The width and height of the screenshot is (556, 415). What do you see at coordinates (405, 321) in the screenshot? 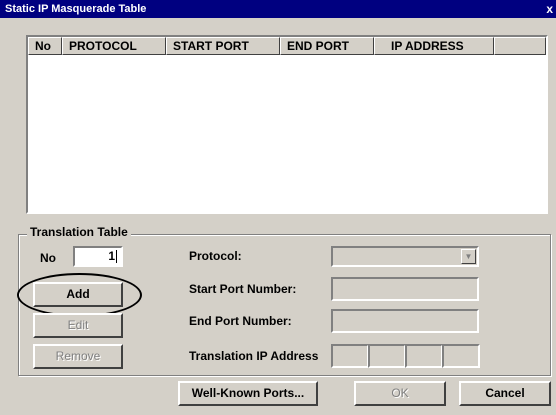
I see `end-port-field` at bounding box center [405, 321].